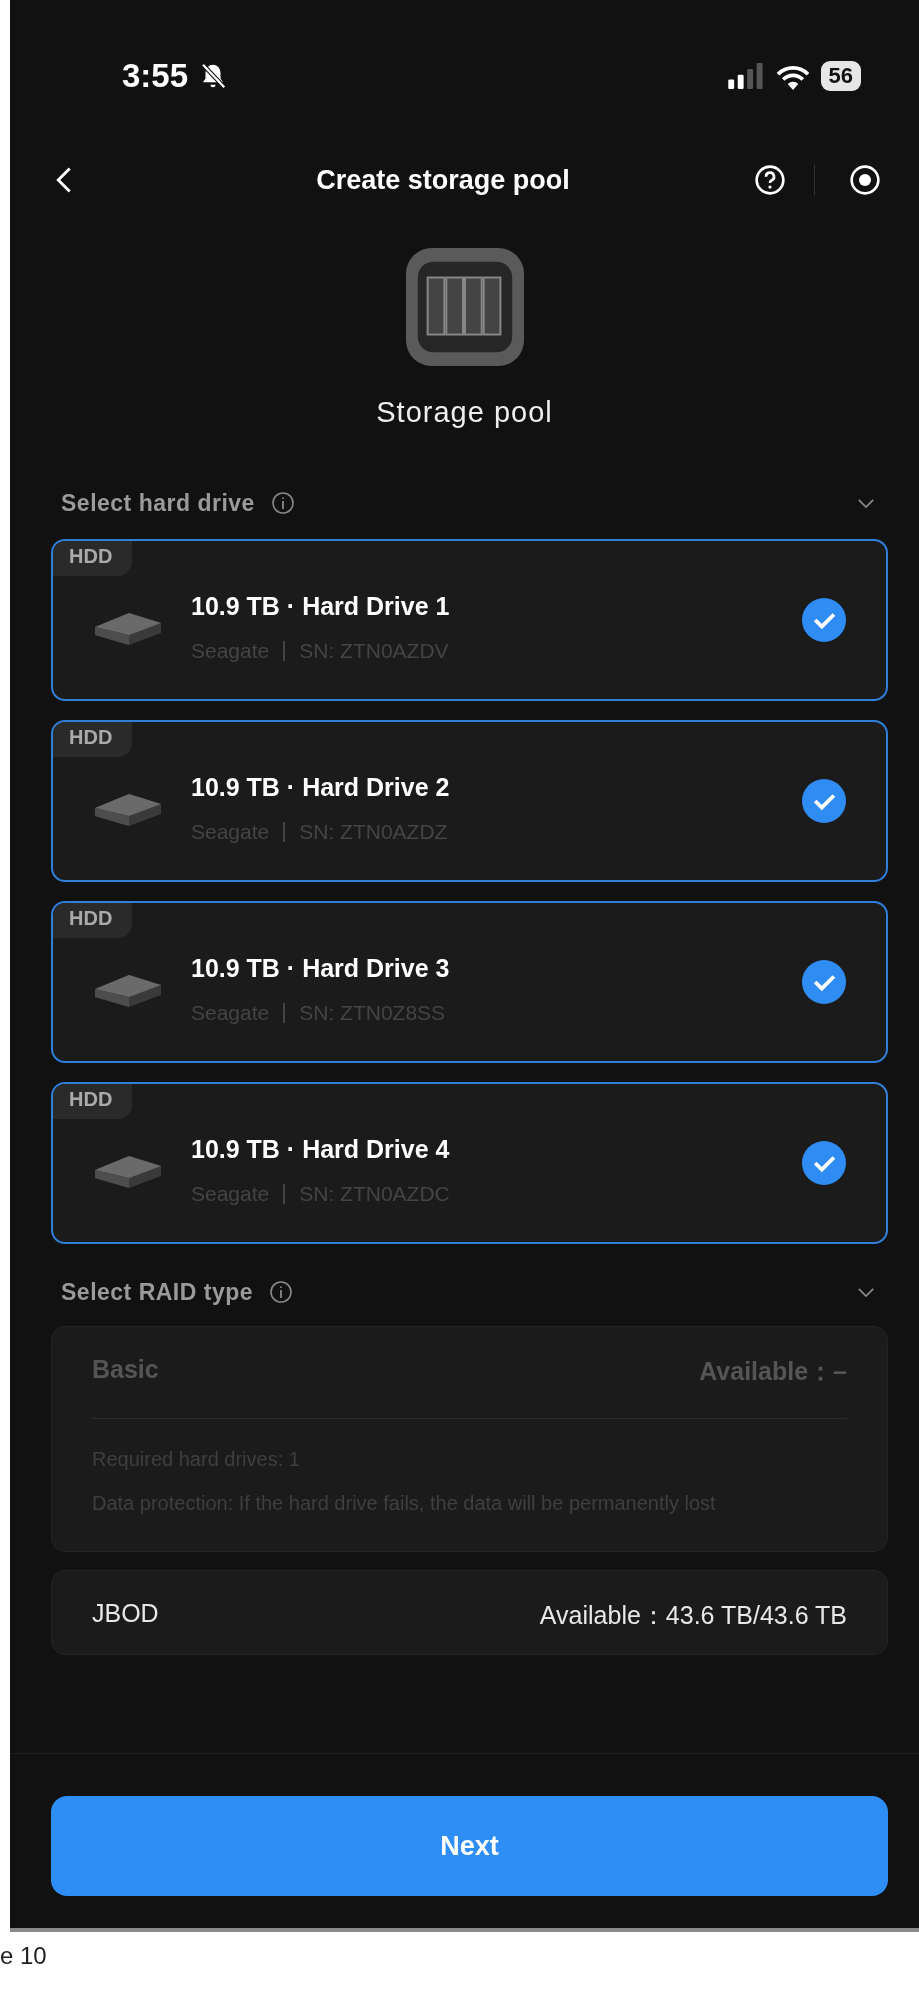  What do you see at coordinates (125, 1614) in the screenshot?
I see `raid-name: JBOD` at bounding box center [125, 1614].